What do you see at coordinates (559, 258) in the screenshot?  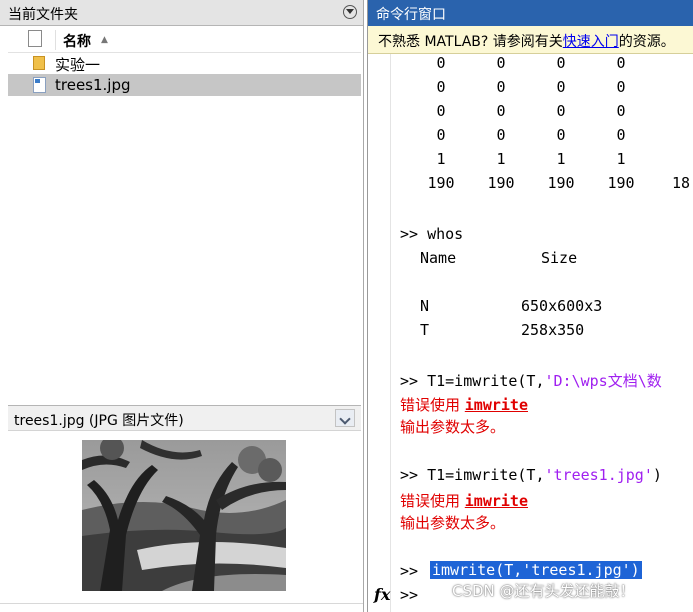 I see `whos-header-size: Size` at bounding box center [559, 258].